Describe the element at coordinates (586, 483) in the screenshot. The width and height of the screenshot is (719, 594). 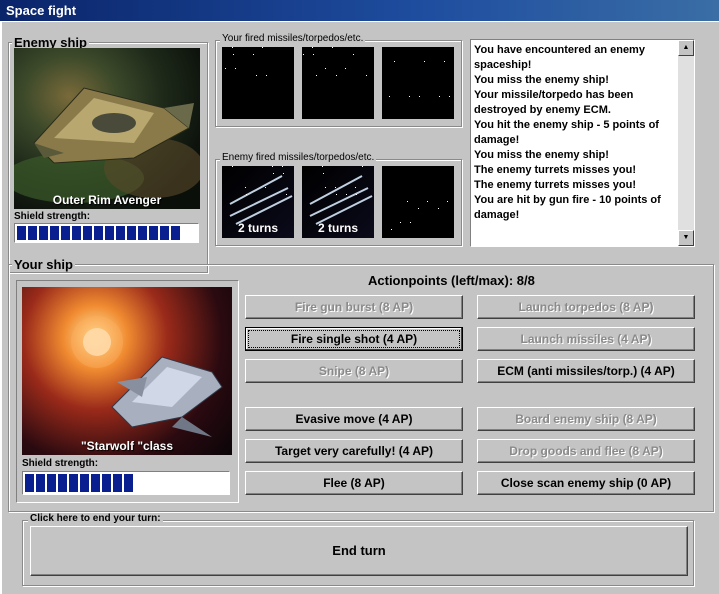
I see `close-scan-button: Close scan enemy ship (0 AP)` at that location.